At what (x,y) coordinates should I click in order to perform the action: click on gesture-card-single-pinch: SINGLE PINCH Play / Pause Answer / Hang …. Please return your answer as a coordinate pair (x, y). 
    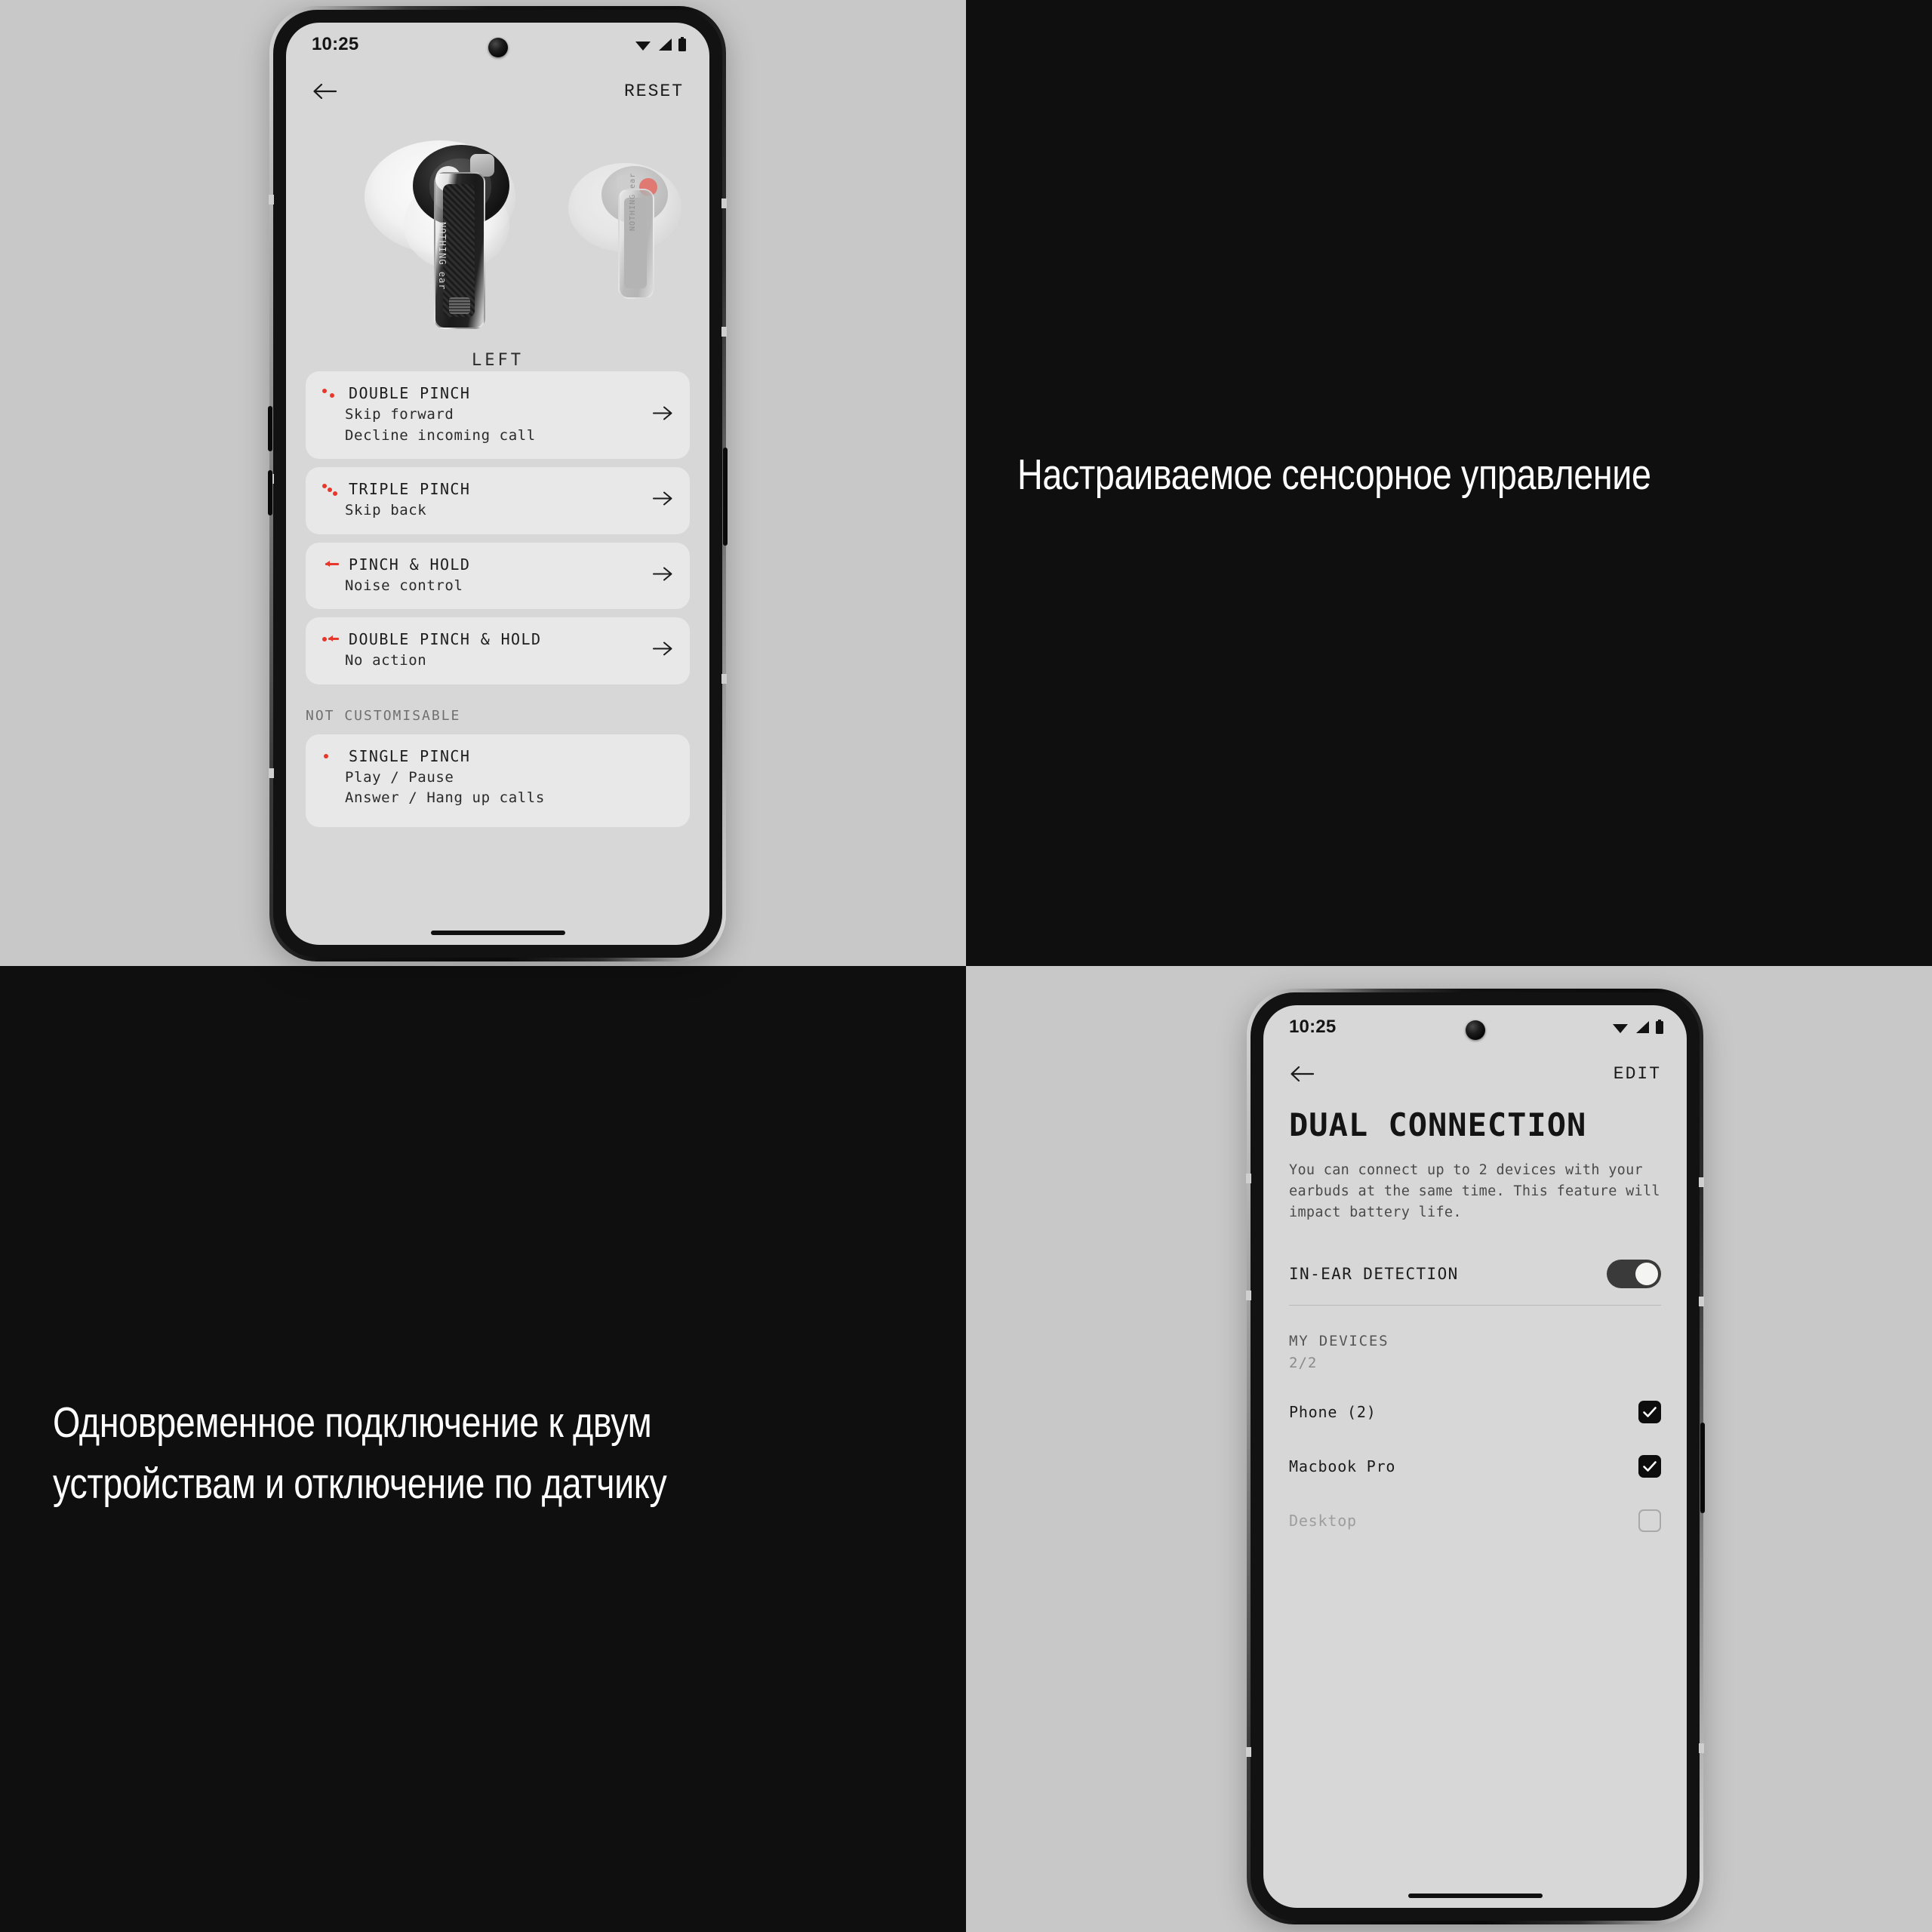
    Looking at the image, I should click on (498, 780).